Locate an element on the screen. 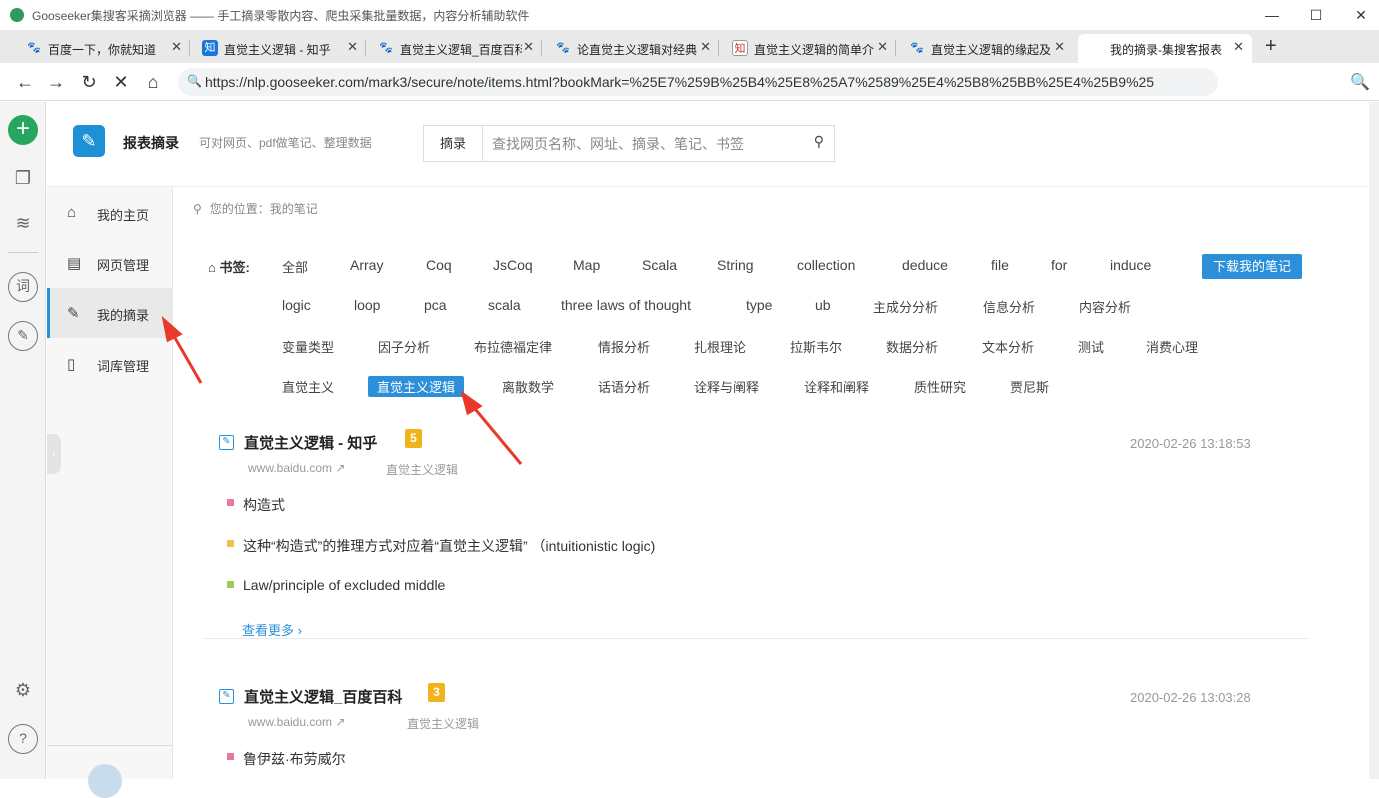 This screenshot has width=1379, height=798. stop-icon: ✕ is located at coordinates (121, 82).